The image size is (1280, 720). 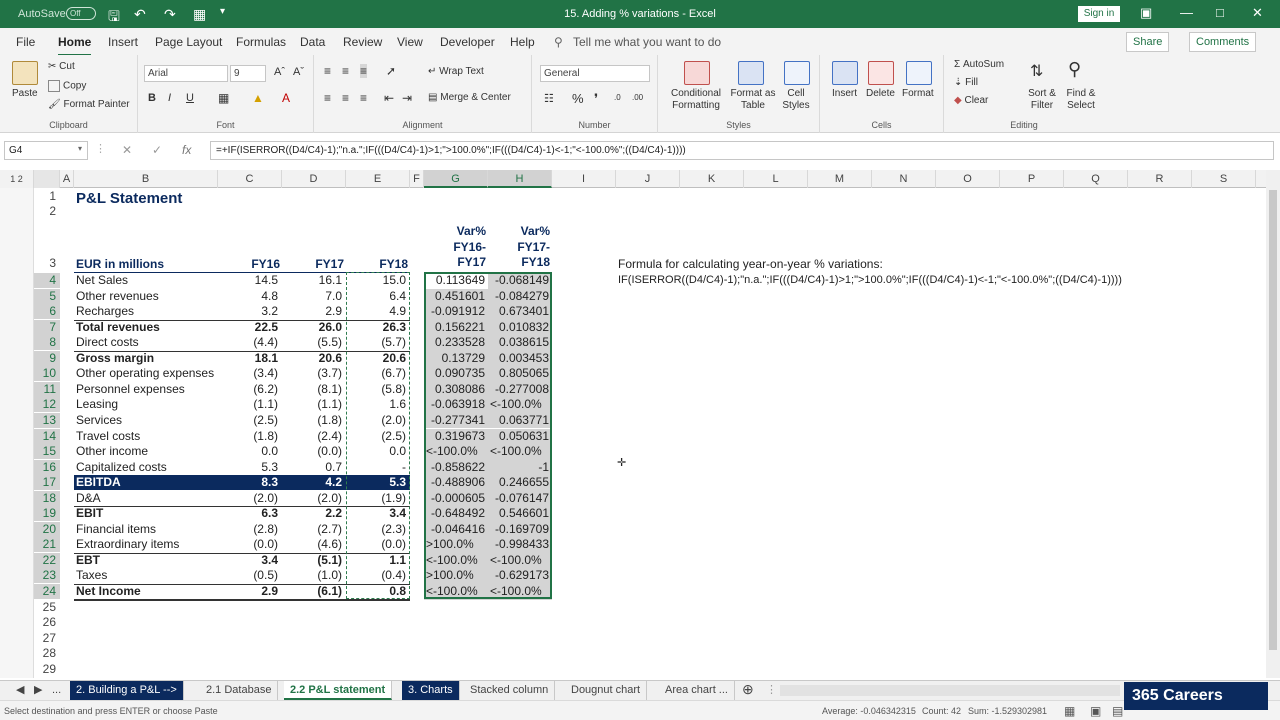 What do you see at coordinates (376, 404) in the screenshot?
I see `value-fy18: 1.6` at bounding box center [376, 404].